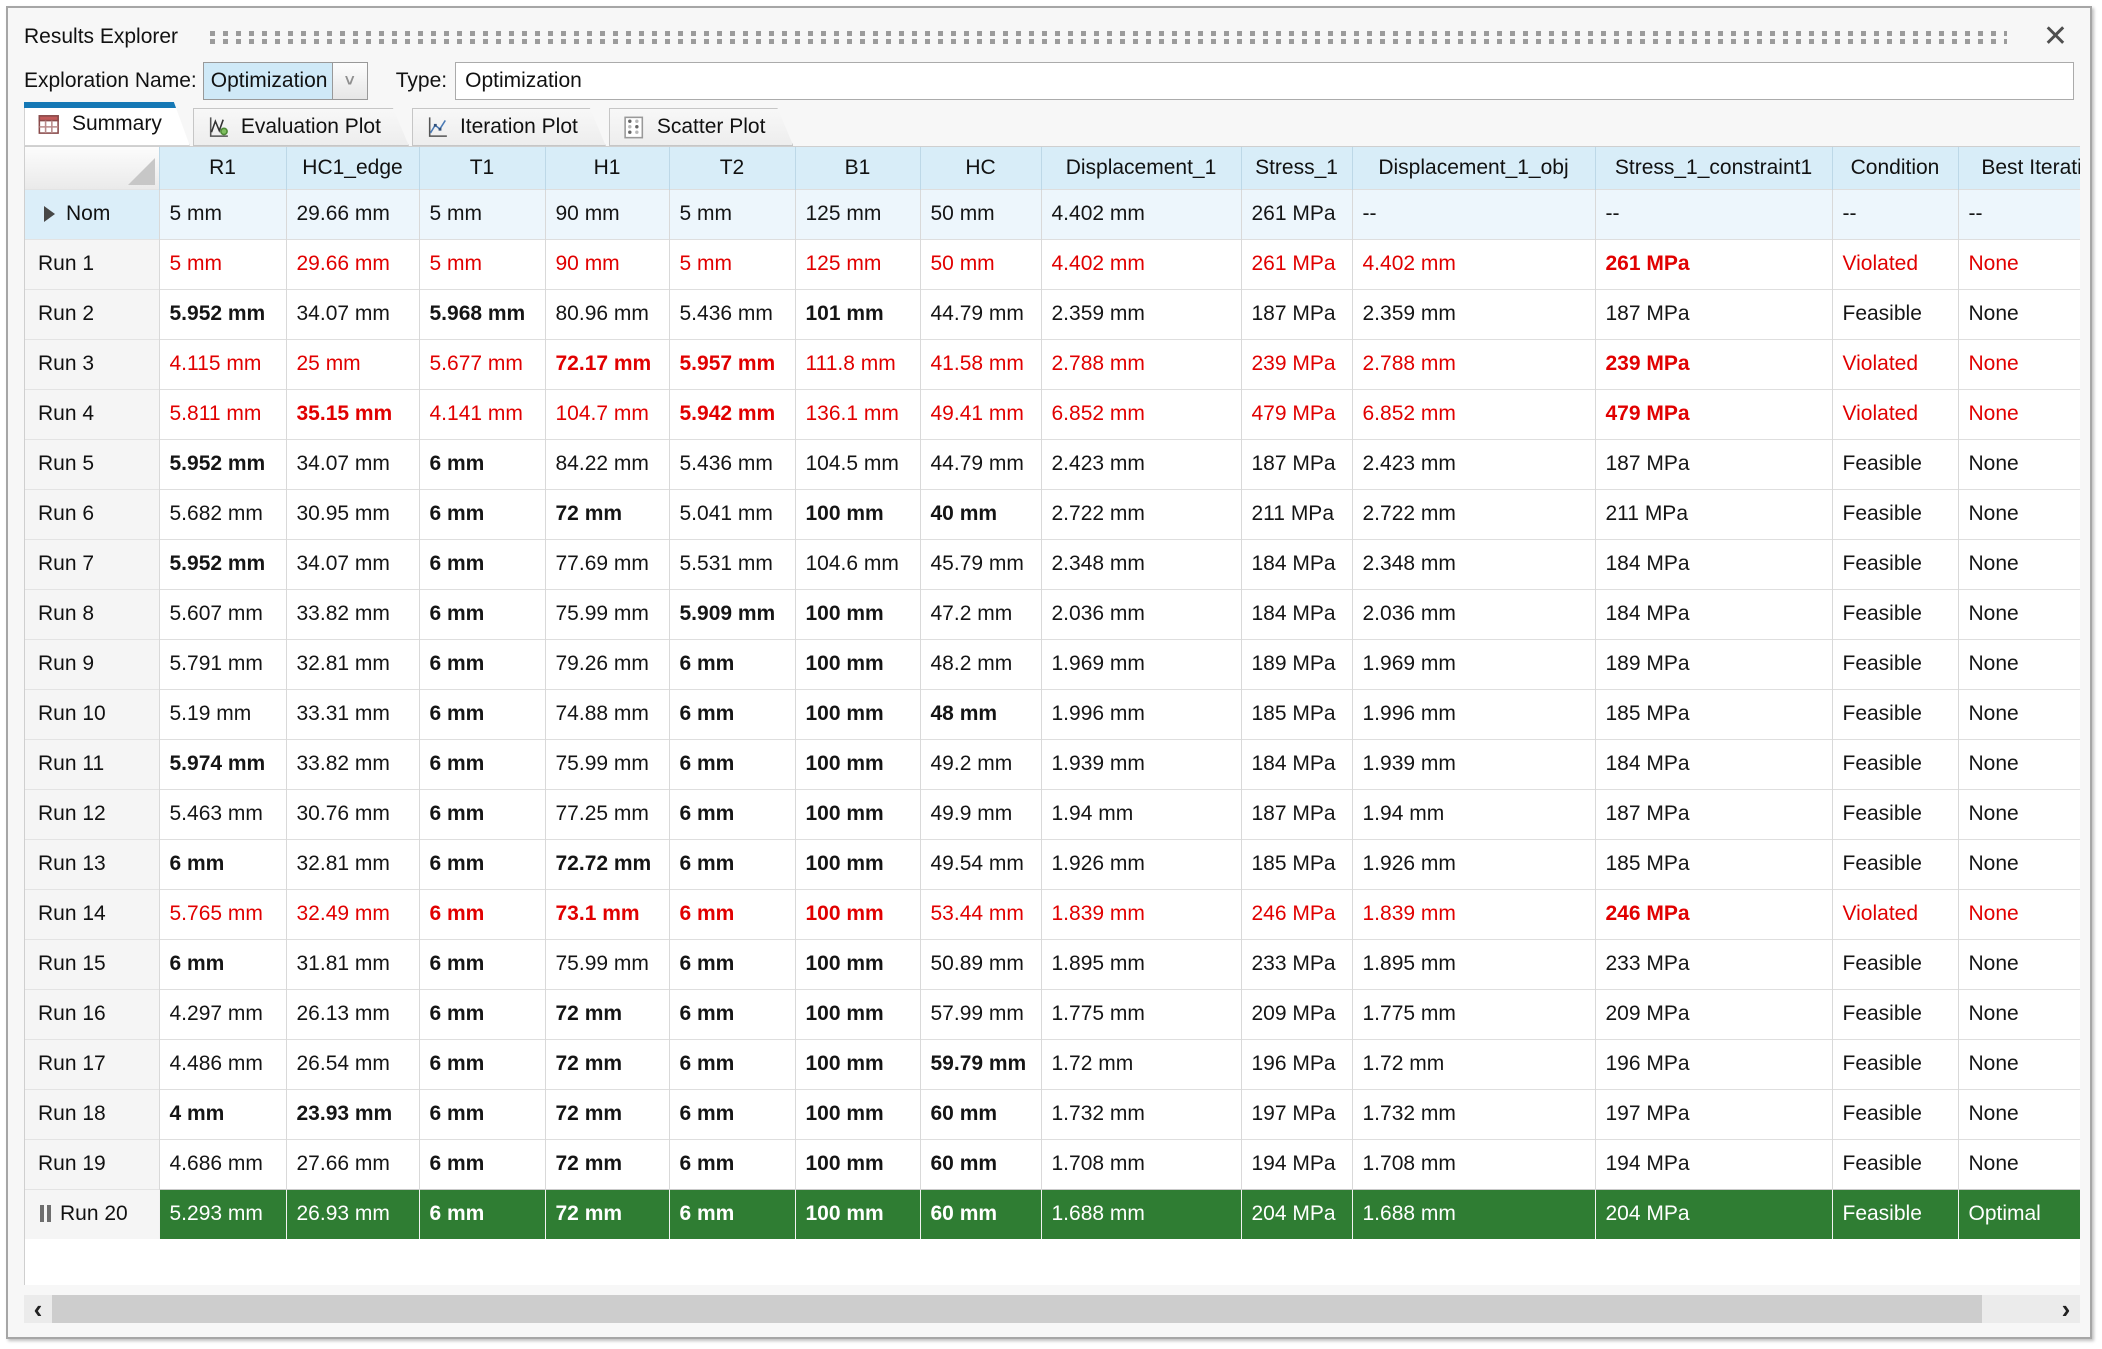 The width and height of the screenshot is (2102, 1349). What do you see at coordinates (352, 1113) in the screenshot?
I see `table-cell: 23.93 mm` at bounding box center [352, 1113].